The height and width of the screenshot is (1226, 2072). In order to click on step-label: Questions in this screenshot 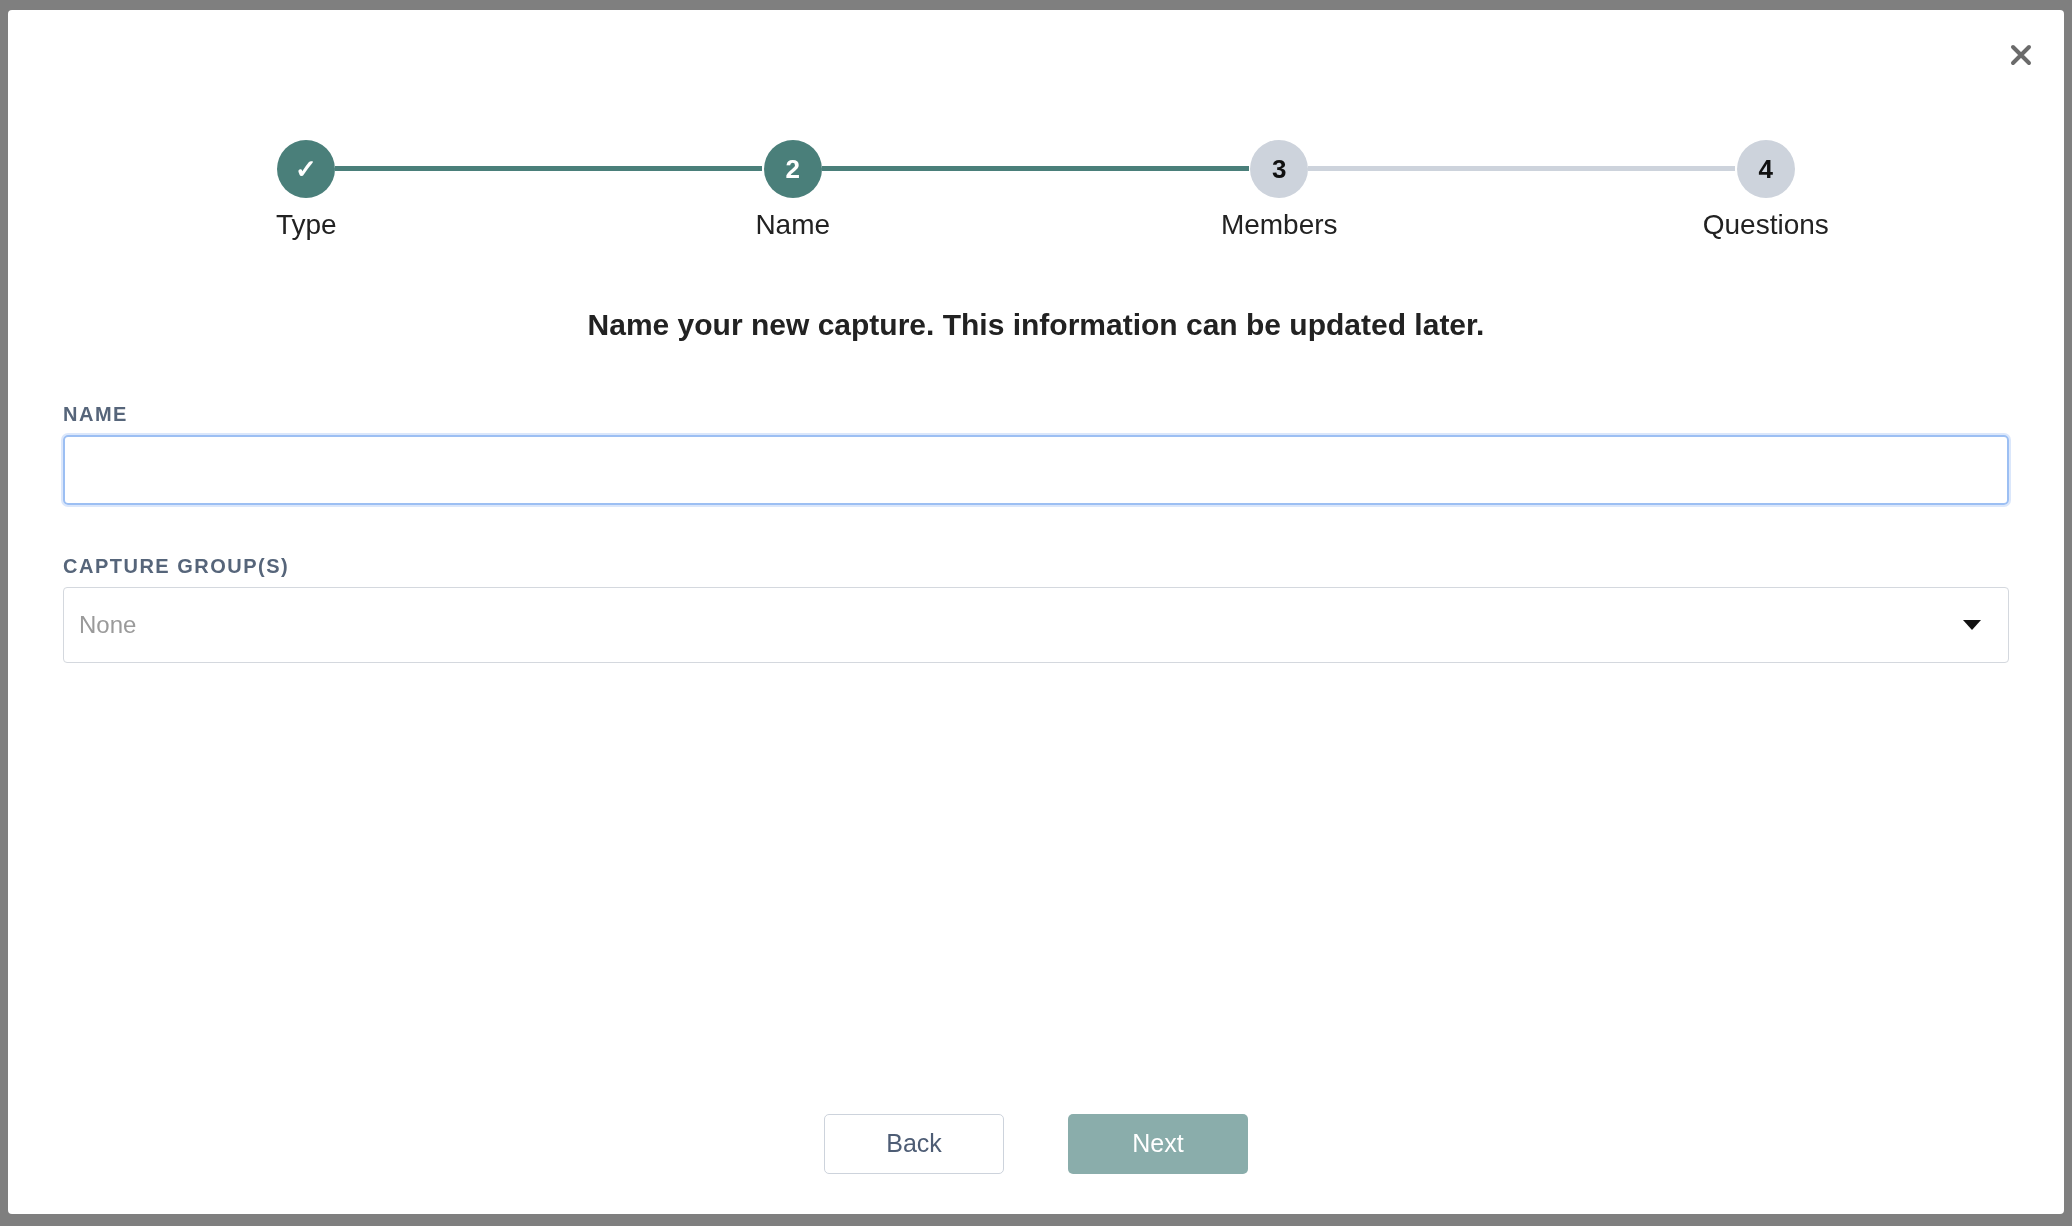, I will do `click(1765, 225)`.